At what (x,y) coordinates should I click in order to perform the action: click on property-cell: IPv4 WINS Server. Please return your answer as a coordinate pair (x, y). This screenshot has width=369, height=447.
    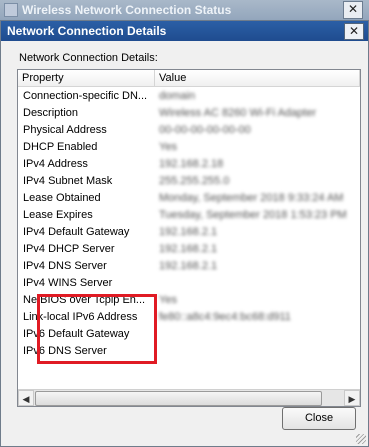
    Looking at the image, I should click on (68, 283).